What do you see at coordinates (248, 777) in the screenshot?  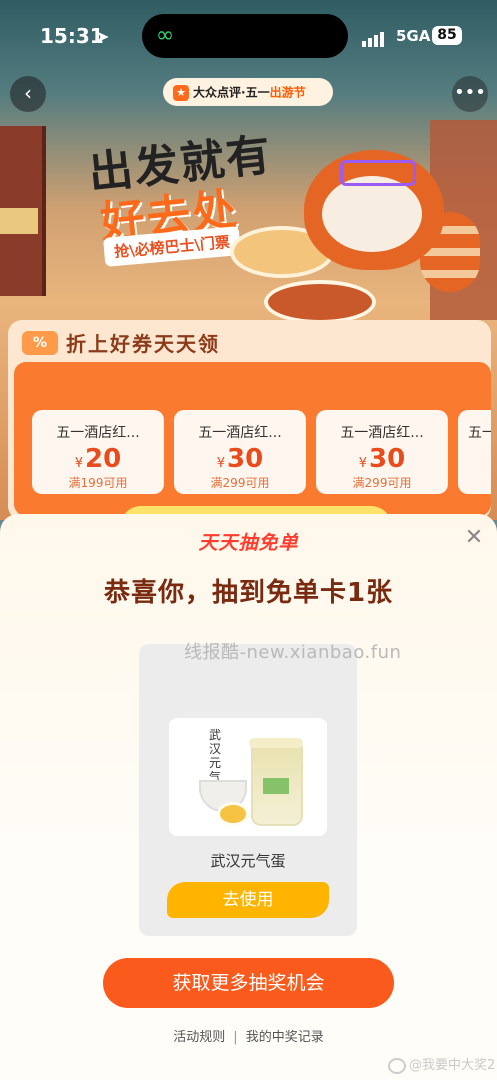 I see `prize-image: 武汉元气蛋` at bounding box center [248, 777].